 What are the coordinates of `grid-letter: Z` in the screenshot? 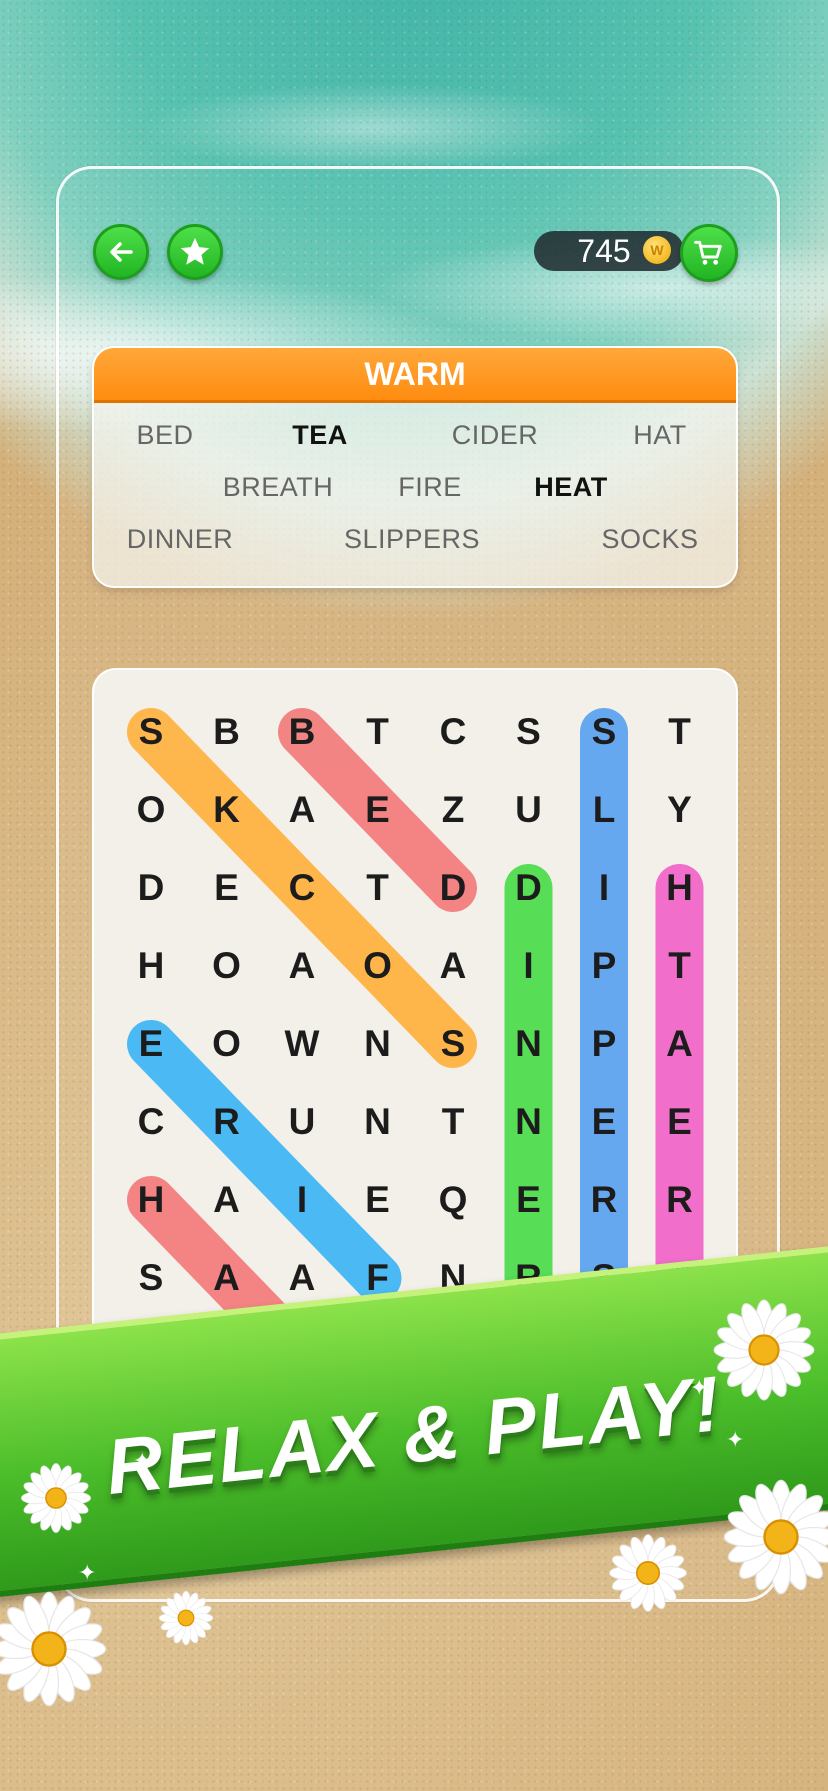 It's located at (453, 810).